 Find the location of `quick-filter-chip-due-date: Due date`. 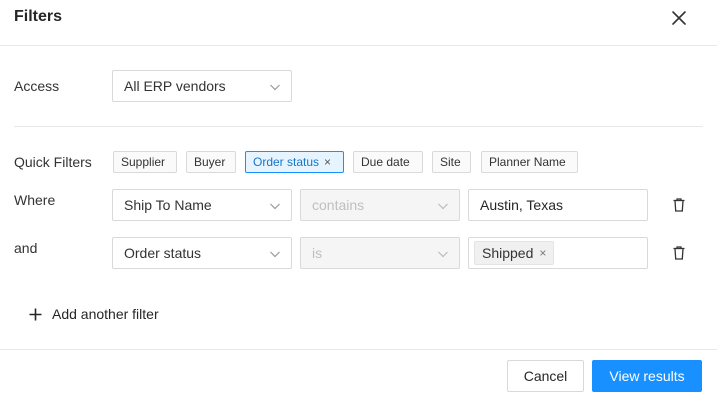

quick-filter-chip-due-date: Due date is located at coordinates (388, 162).